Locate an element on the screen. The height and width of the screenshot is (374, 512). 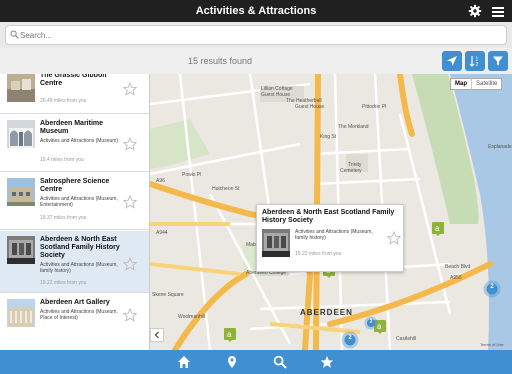
map-type-map-button: Map is located at coordinates (461, 84).